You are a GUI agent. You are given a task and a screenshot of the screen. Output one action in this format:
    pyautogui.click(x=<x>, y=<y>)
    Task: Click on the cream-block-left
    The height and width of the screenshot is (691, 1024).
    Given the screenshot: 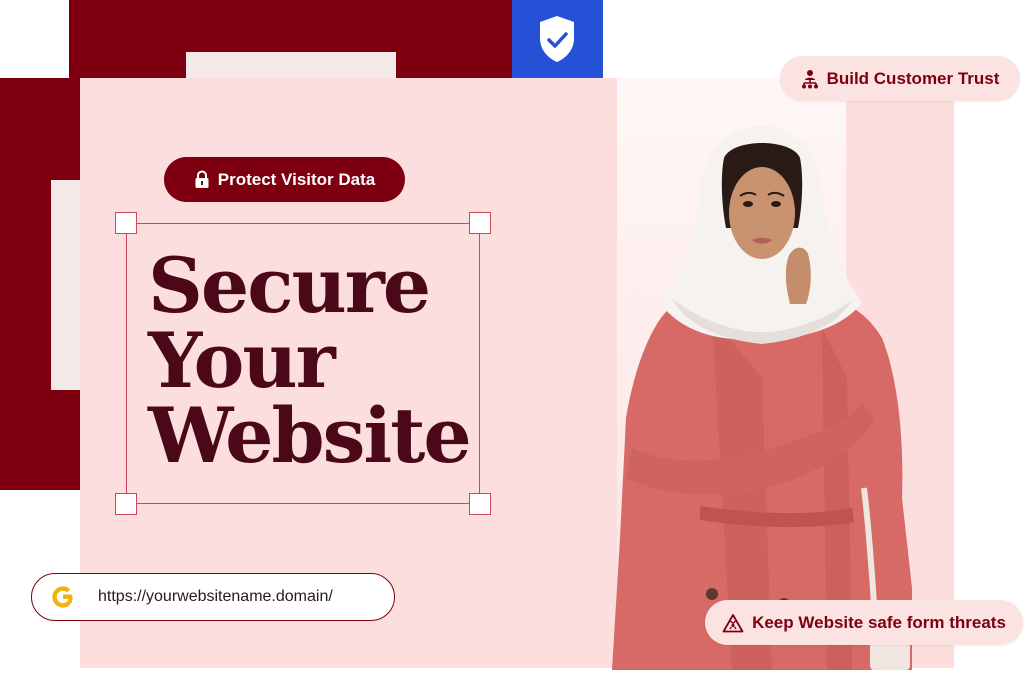 What is the action you would take?
    pyautogui.click(x=65, y=285)
    